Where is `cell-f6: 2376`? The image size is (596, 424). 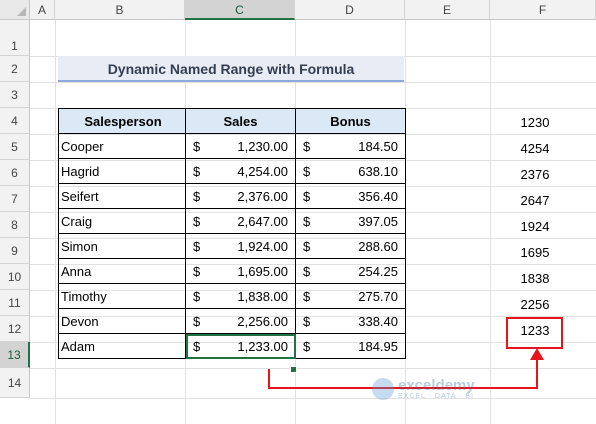 cell-f6: 2376 is located at coordinates (535, 174).